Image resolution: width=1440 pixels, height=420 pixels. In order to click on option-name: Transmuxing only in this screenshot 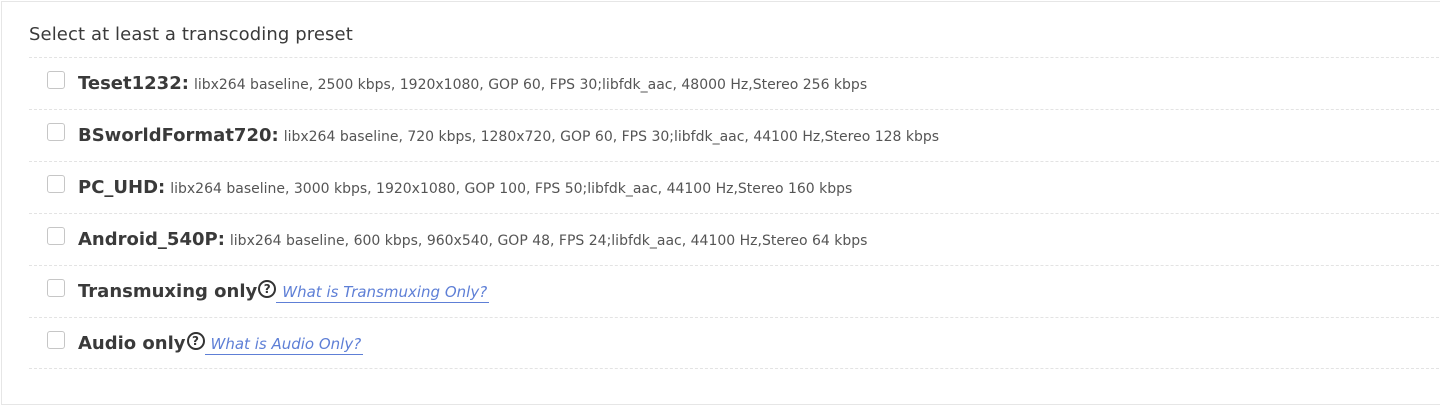, I will do `click(168, 291)`.